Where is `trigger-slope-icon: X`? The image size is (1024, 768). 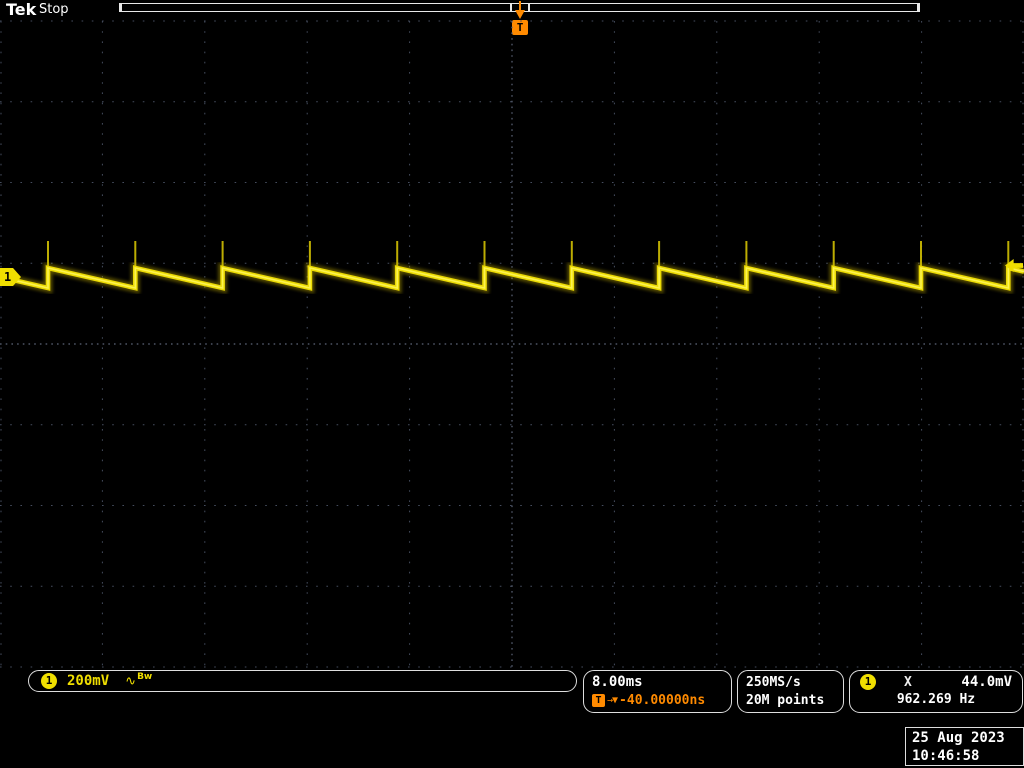 trigger-slope-icon: X is located at coordinates (908, 682).